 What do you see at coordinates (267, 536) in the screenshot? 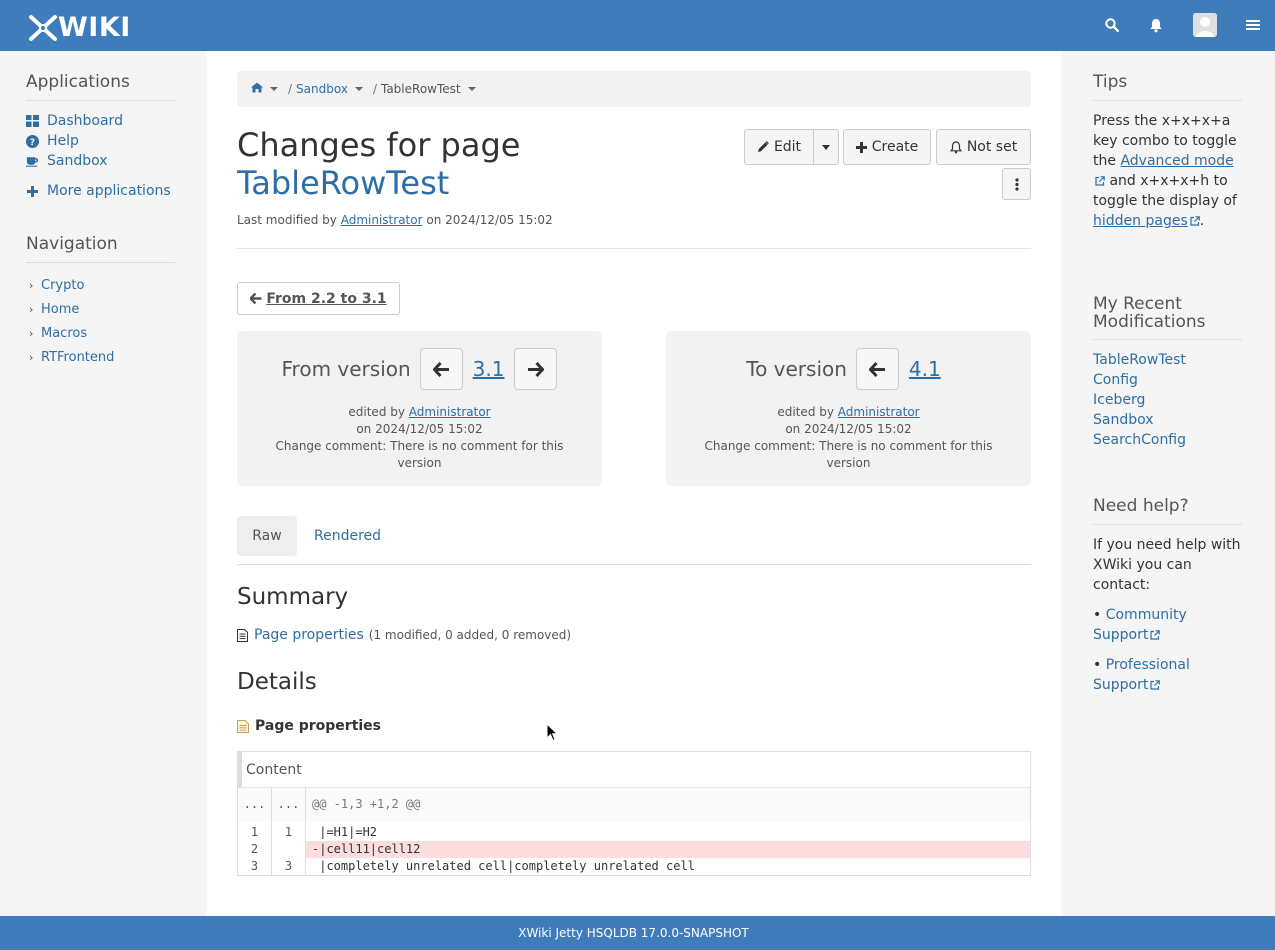
I see `tab-raw: Raw` at bounding box center [267, 536].